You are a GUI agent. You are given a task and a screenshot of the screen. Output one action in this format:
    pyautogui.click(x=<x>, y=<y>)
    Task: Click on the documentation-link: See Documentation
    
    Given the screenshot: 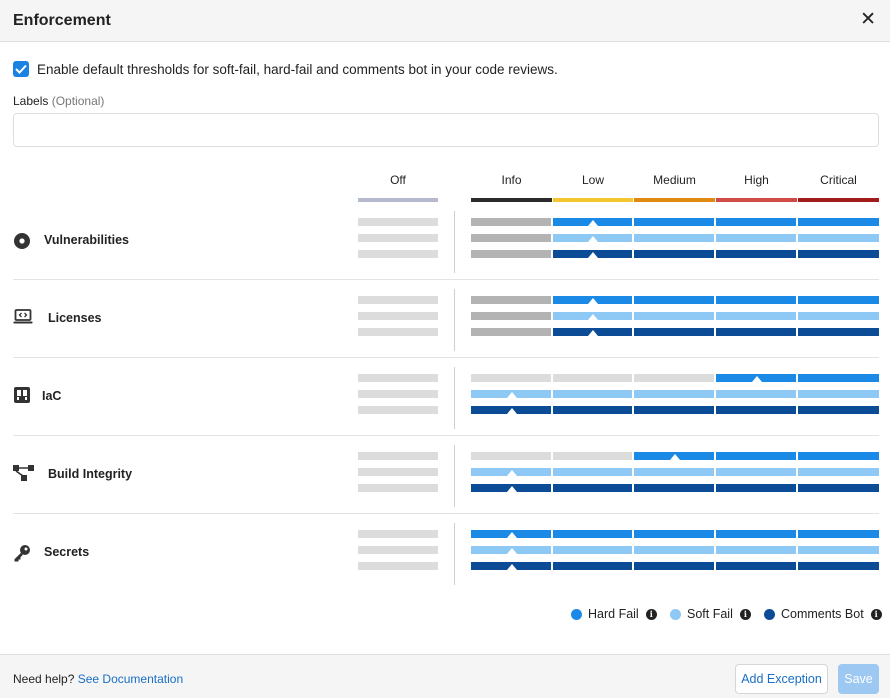 What is the action you would take?
    pyautogui.click(x=130, y=679)
    